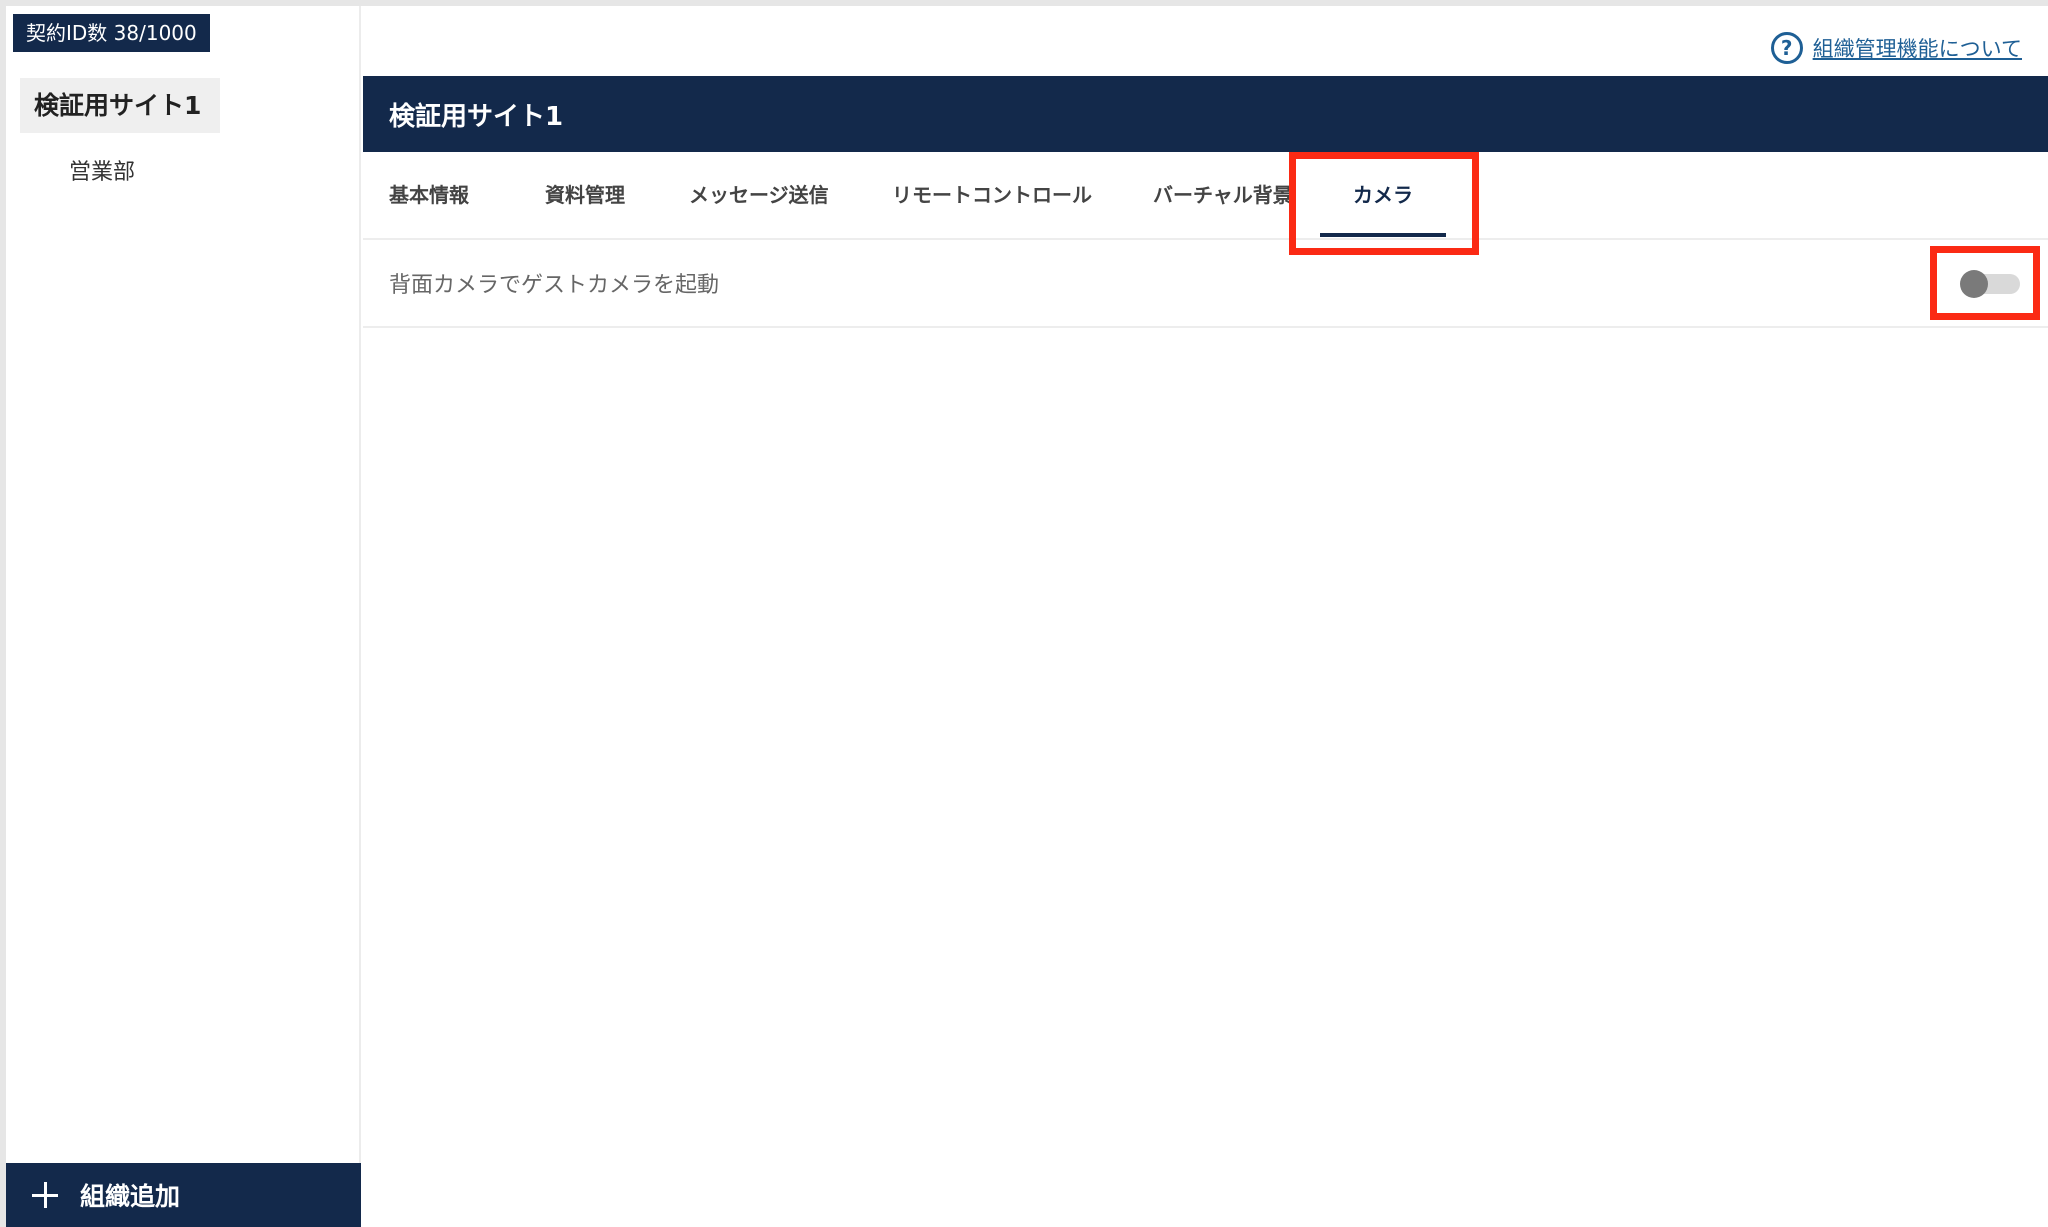 This screenshot has height=1227, width=2048. What do you see at coordinates (992, 195) in the screenshot?
I see `tab-remote-control: リモートコントロール` at bounding box center [992, 195].